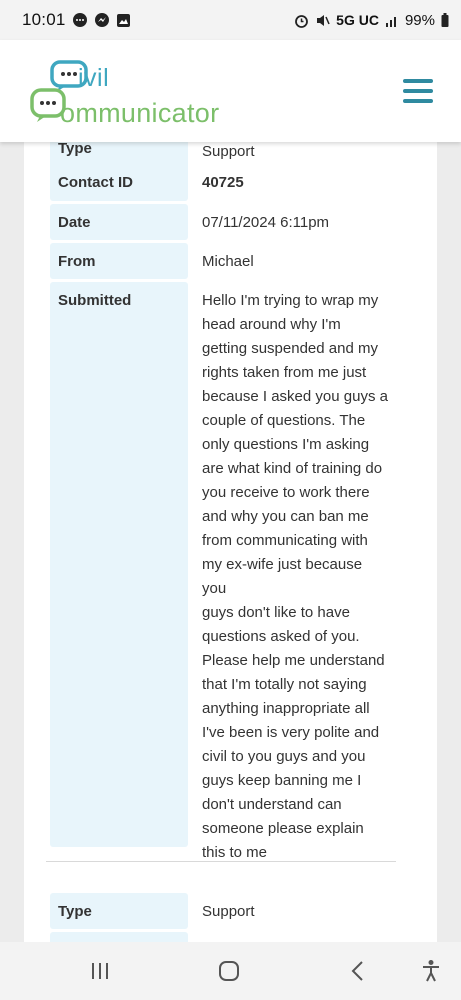 Image resolution: width=461 pixels, height=1000 pixels. I want to click on message-line: you receive to work there, so click(286, 492).